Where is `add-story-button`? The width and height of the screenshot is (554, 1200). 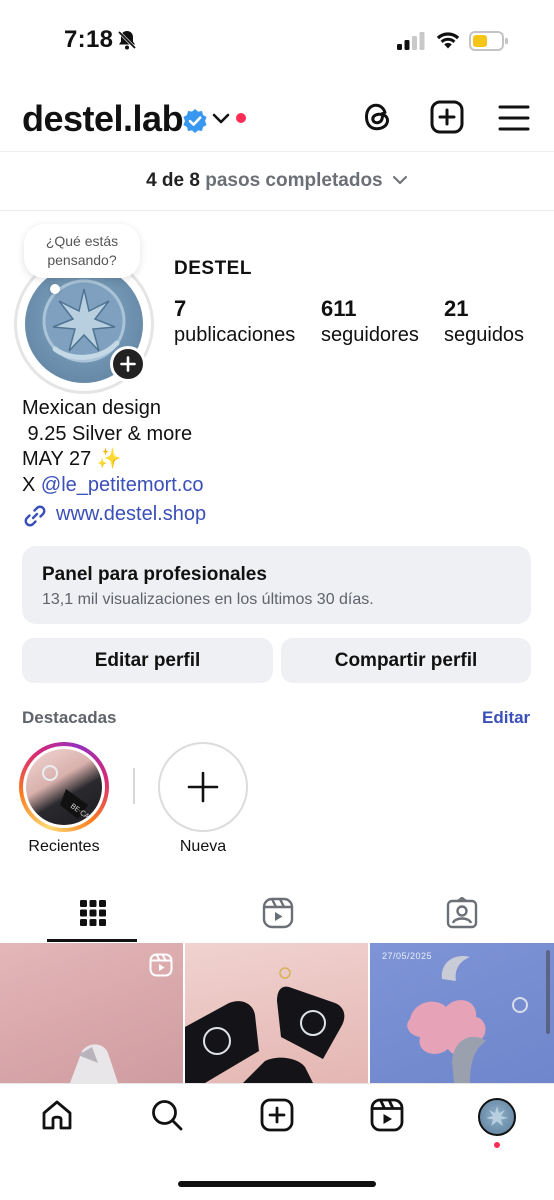 add-story-button is located at coordinates (128, 364).